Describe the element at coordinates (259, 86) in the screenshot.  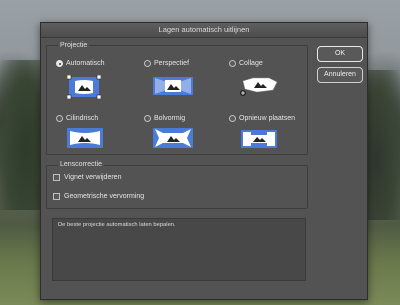
I see `collage-projection-icon` at that location.